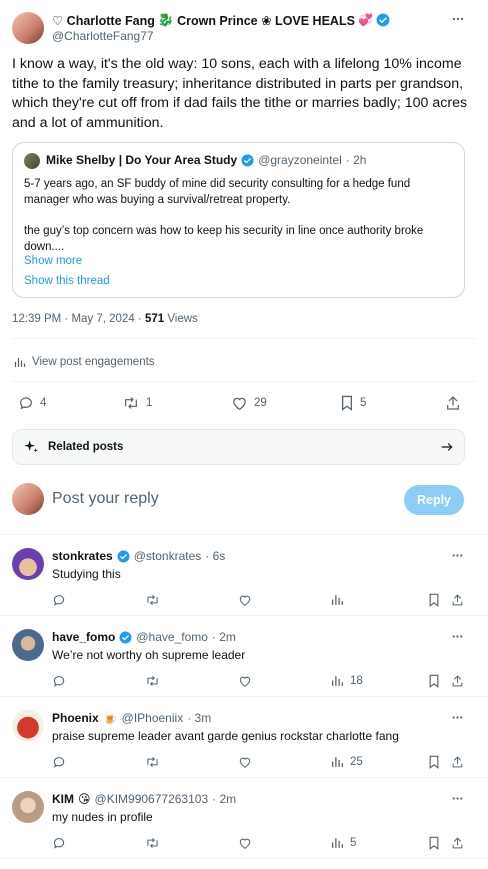 The height and width of the screenshot is (869, 488). I want to click on post-timestamp-row: 12:39 PM · May 7, 2024 · 571 Views, so click(105, 319).